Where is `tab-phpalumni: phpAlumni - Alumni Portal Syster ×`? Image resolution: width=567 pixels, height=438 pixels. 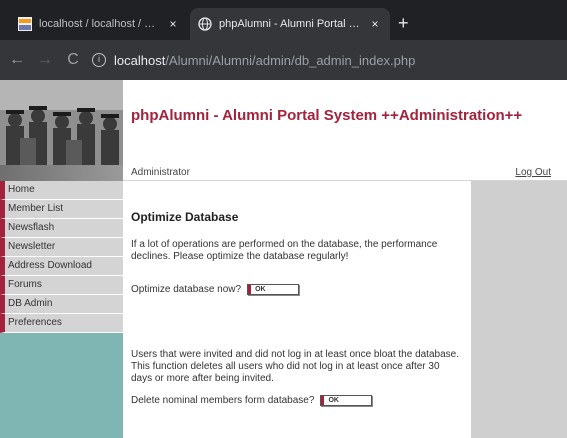 tab-phpalumni: phpAlumni - Alumni Portal Syster × is located at coordinates (290, 24).